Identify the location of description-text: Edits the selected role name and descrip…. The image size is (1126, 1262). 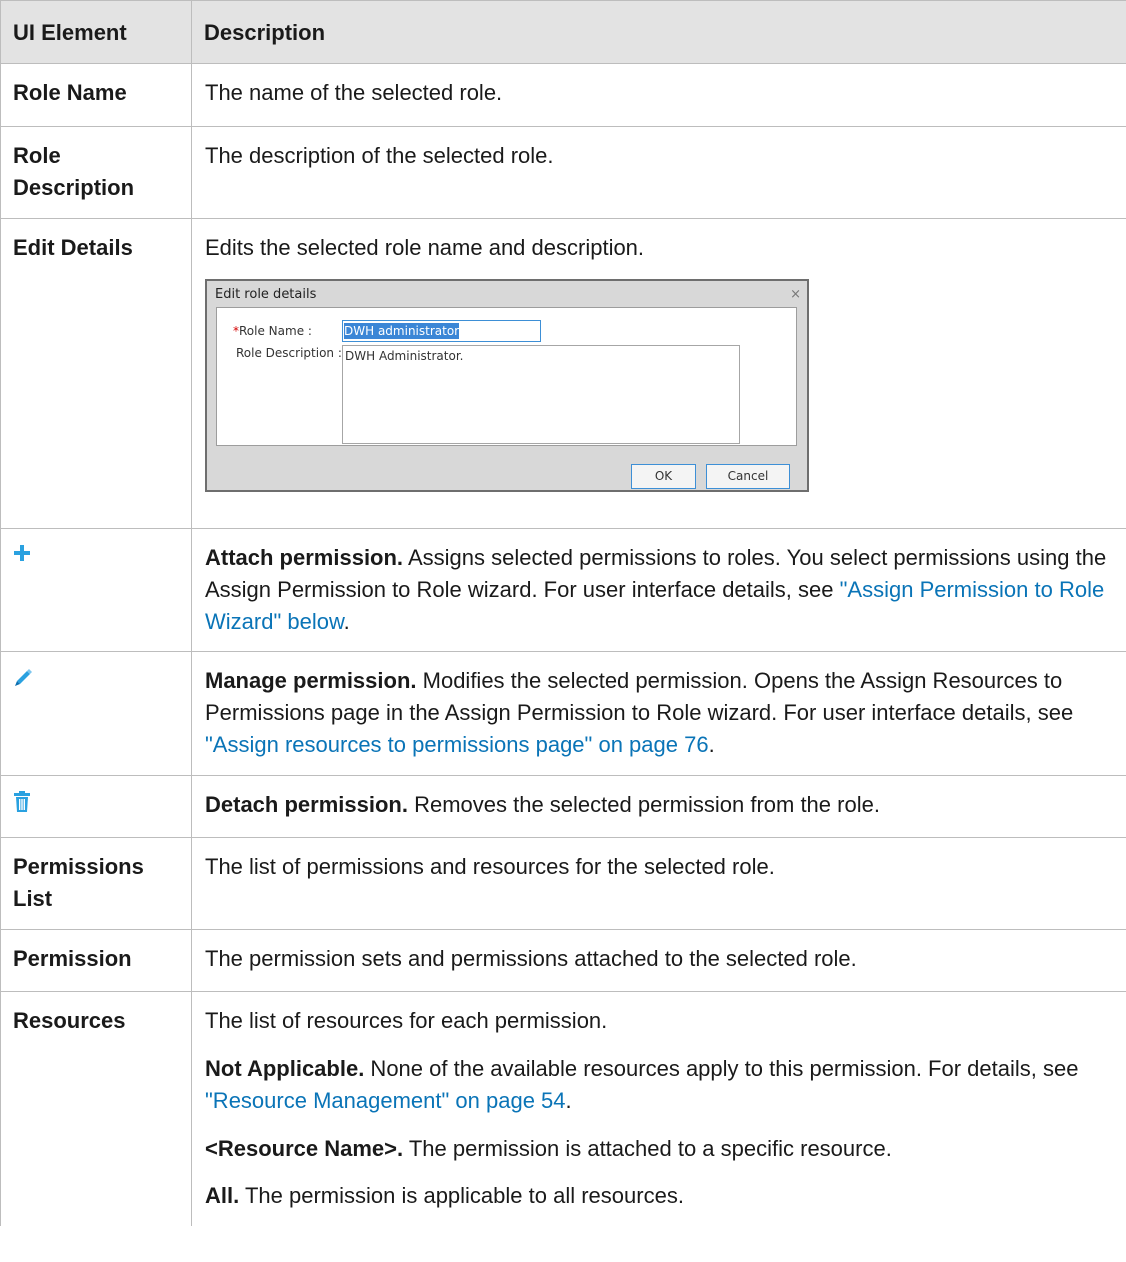
(425, 247).